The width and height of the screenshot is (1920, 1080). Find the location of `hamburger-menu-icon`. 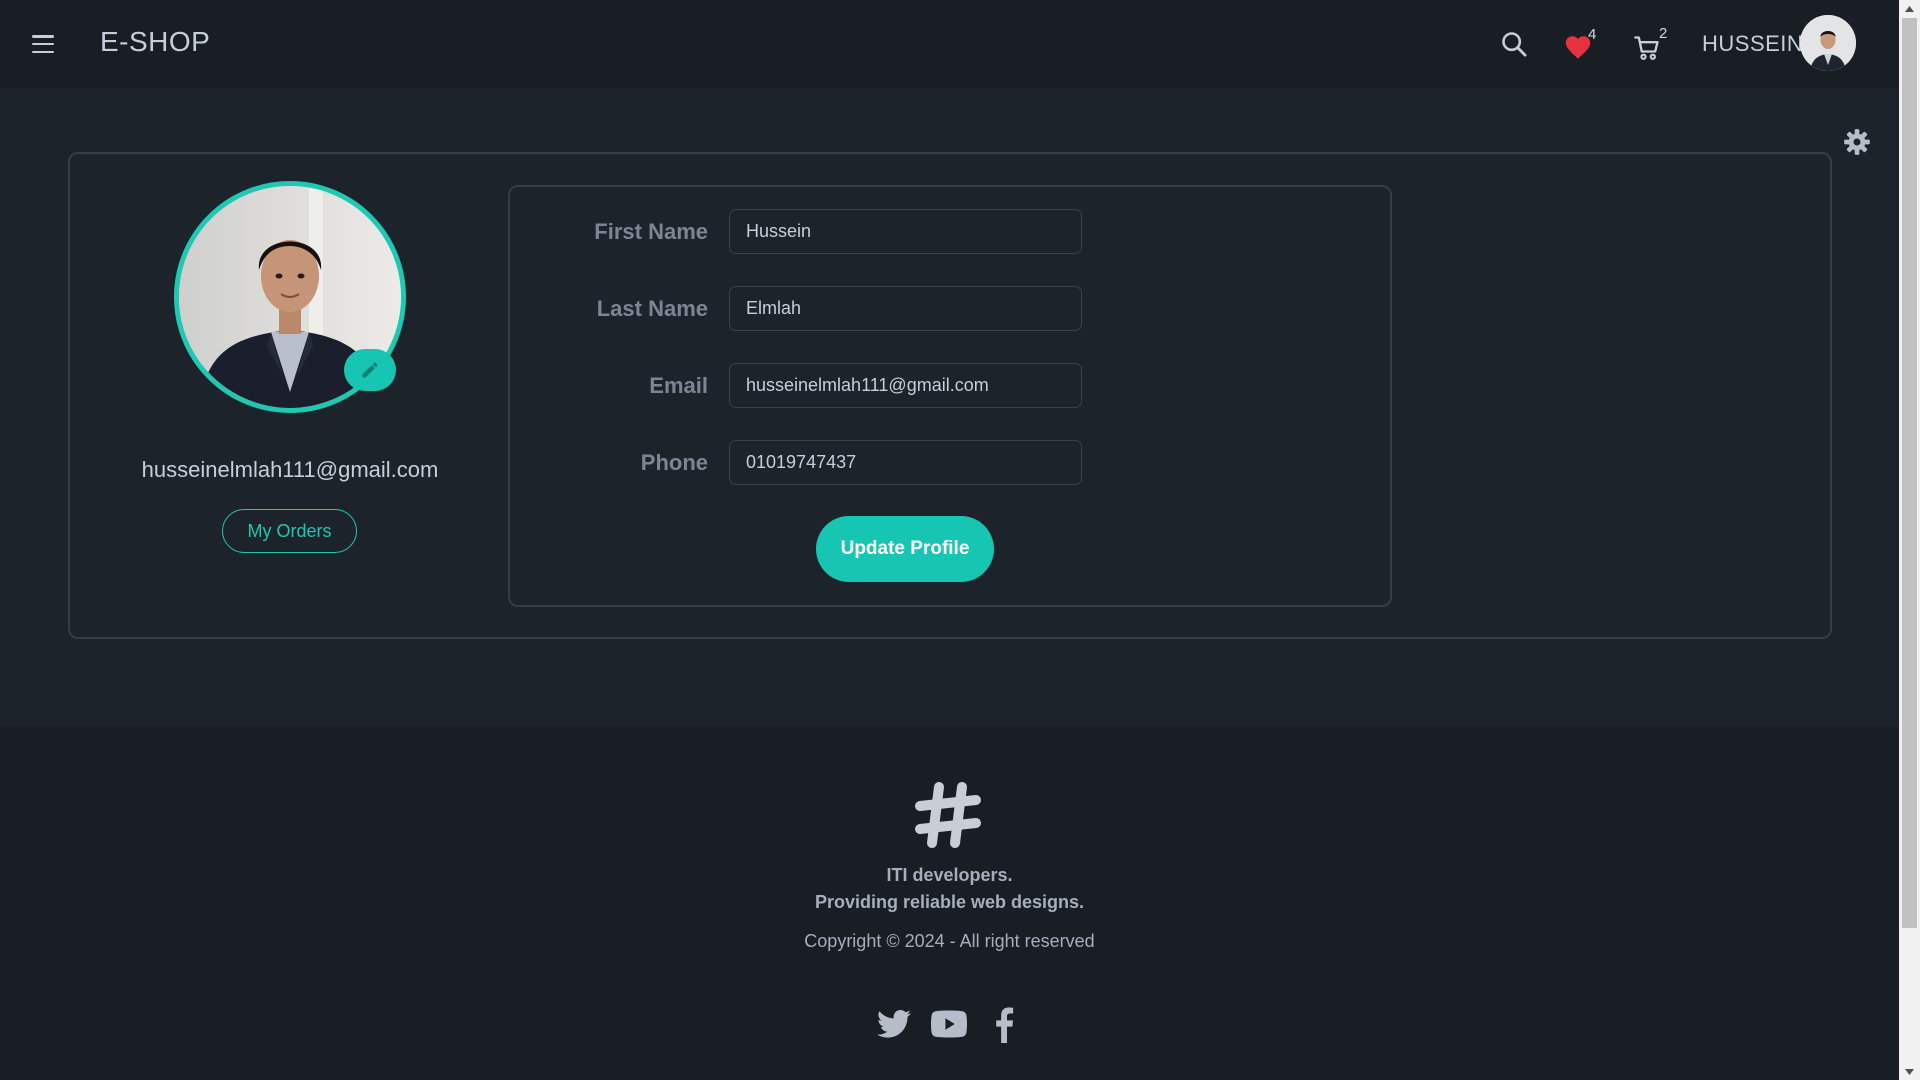

hamburger-menu-icon is located at coordinates (43, 44).